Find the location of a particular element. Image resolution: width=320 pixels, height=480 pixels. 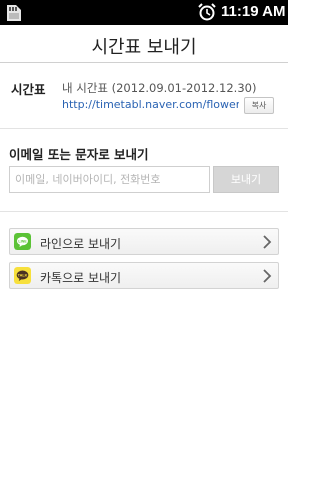

share-kakaotalk-label: 카톡으로 보내기 is located at coordinates (81, 278).